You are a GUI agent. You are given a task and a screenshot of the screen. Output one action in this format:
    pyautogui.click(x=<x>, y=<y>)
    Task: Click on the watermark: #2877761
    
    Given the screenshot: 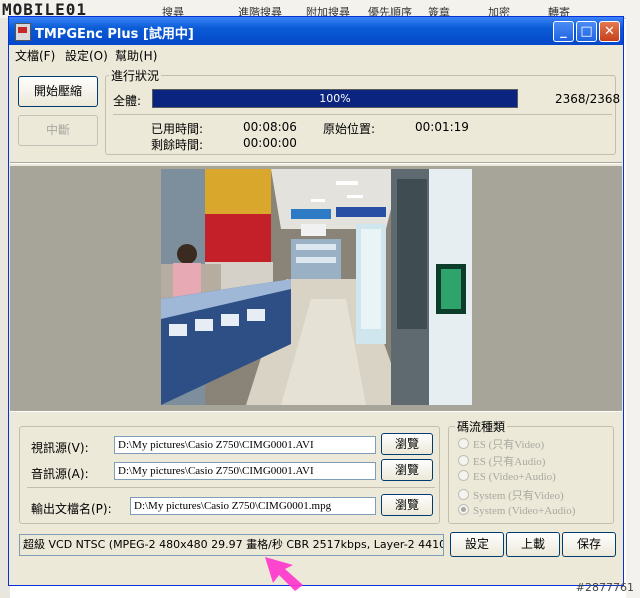 What is the action you would take?
    pyautogui.click(x=604, y=587)
    